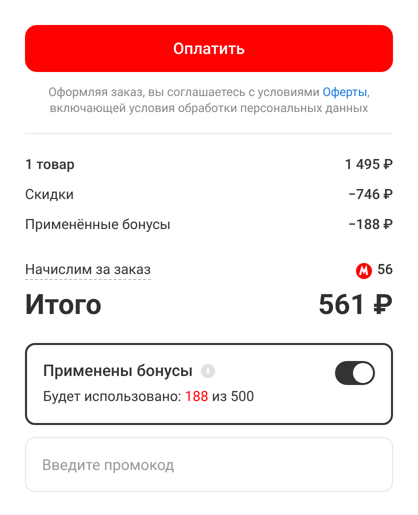 The image size is (418, 515). Describe the element at coordinates (209, 100) in the screenshot. I see `terms-text: Оформляя заказ, вы соглашаетесь с условиями Оферты, включающей условия обработки персональных данных` at that location.